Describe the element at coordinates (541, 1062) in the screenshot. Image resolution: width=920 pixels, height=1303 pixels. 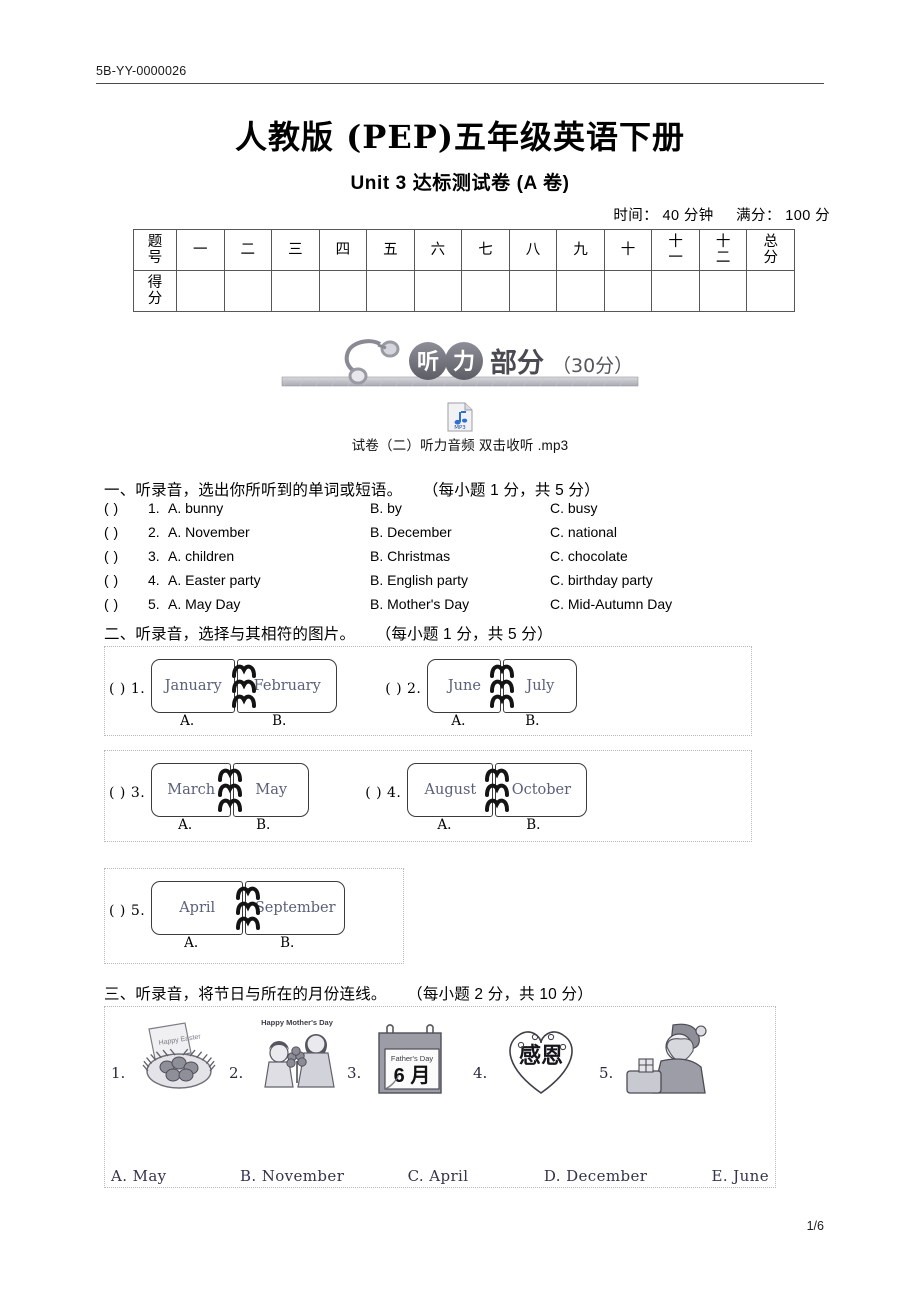
I see `thanksgiving-heart-icon: 感恩` at that location.